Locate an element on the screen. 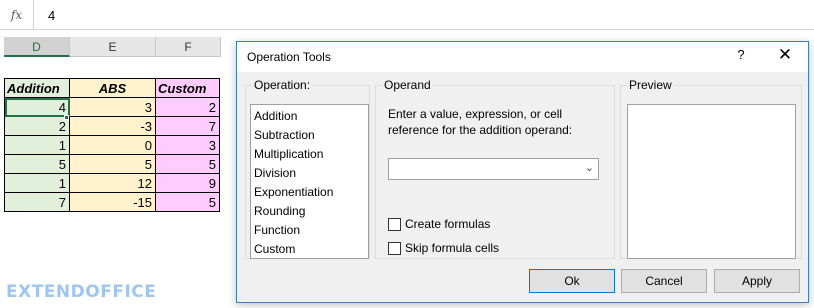  cell-abs: -3 is located at coordinates (112, 126).